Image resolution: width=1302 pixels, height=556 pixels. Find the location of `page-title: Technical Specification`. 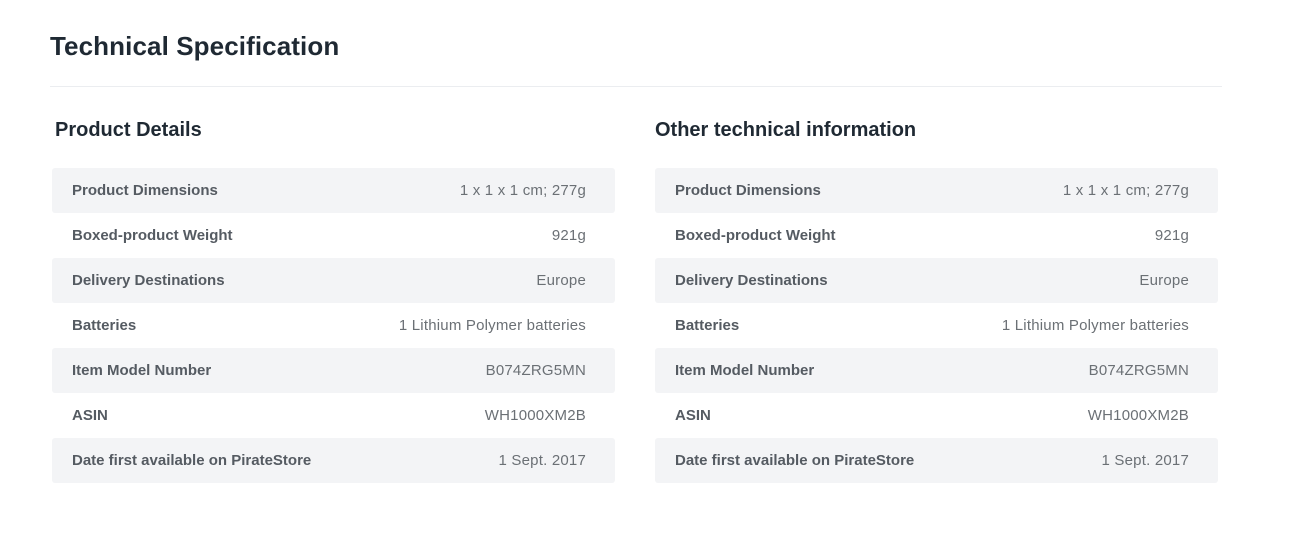

page-title: Technical Specification is located at coordinates (195, 46).